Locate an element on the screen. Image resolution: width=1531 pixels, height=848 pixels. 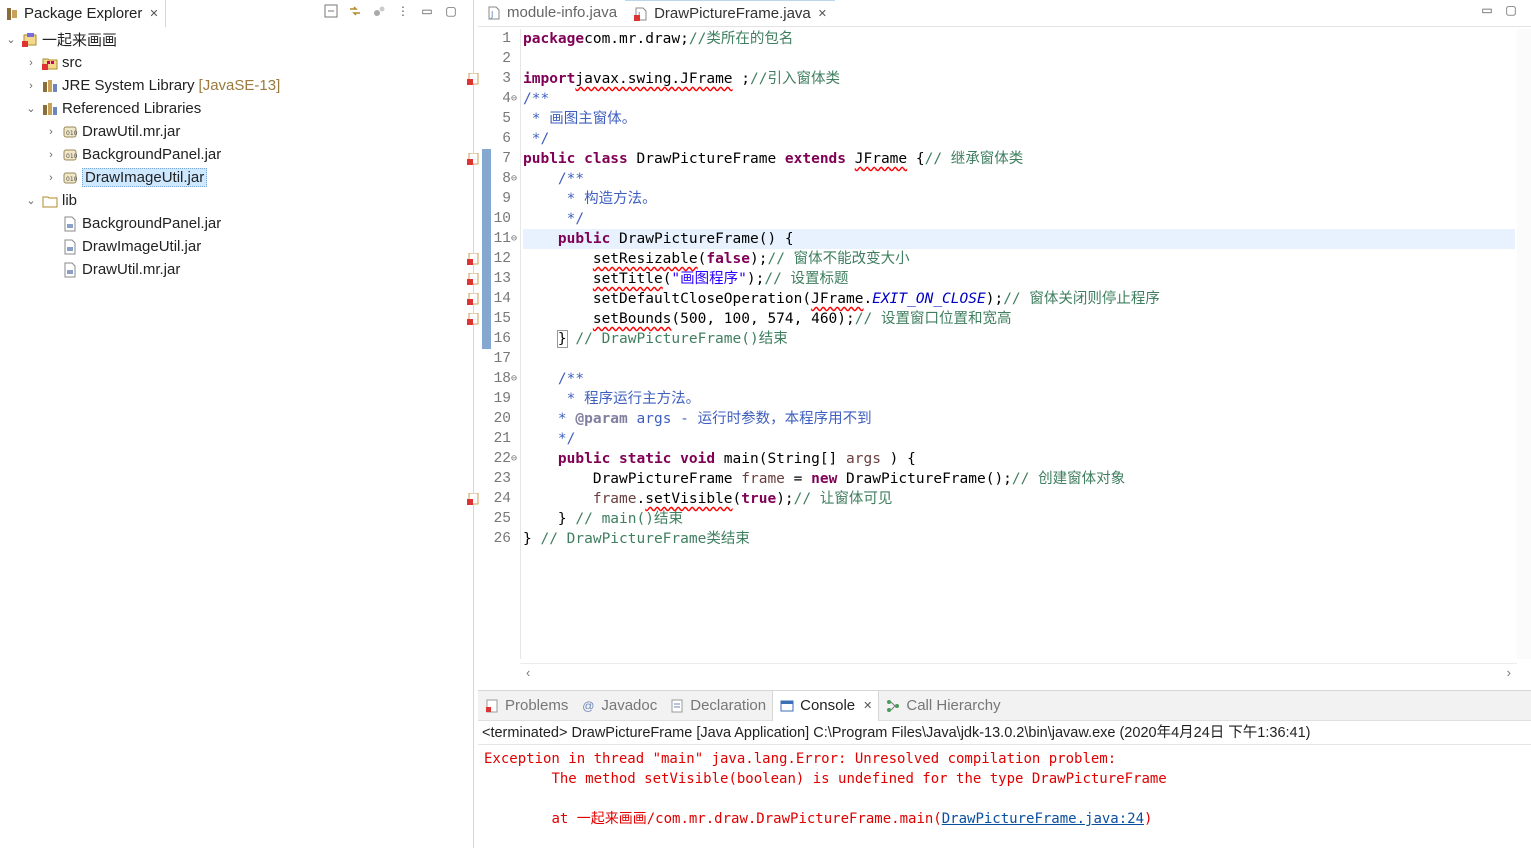
code-line: 3 importjavax.swing.JFrame ;//引入窗体类 is located at coordinates (991, 79).